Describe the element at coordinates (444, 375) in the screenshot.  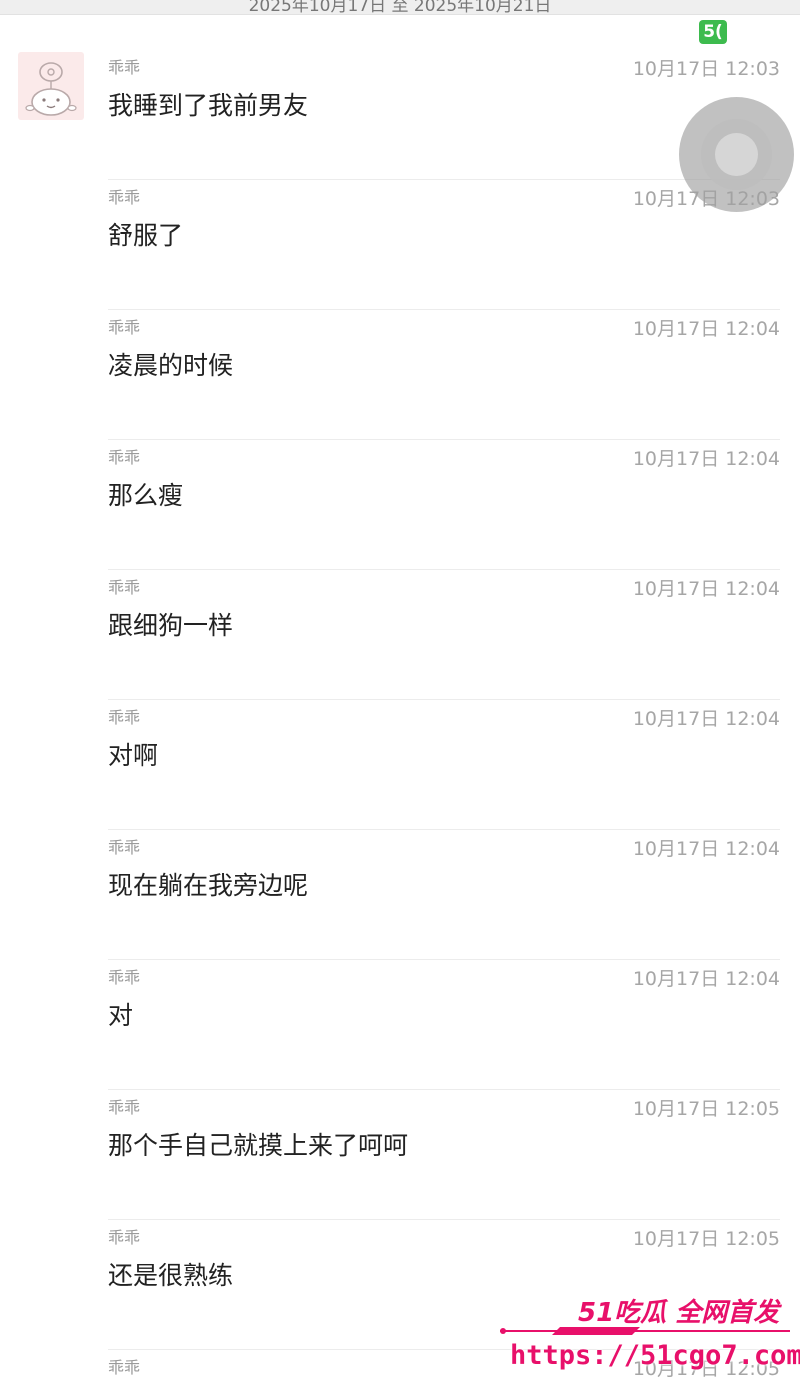
I see `message-item: 乖乖 10月17日 12:04 凌晨的时候` at that location.